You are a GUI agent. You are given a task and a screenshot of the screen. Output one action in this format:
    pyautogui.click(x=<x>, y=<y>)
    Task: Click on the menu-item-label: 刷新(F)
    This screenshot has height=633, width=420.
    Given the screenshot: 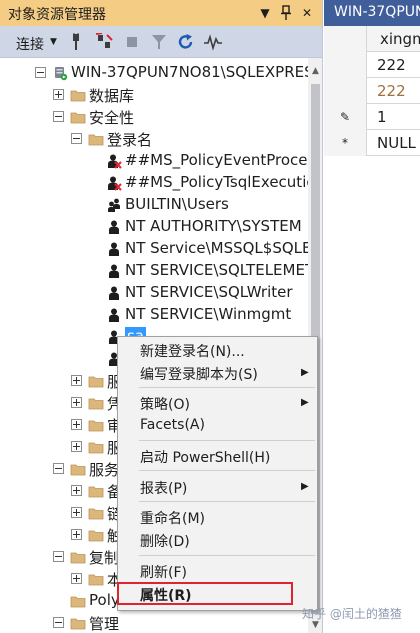 What is the action you would take?
    pyautogui.click(x=163, y=573)
    